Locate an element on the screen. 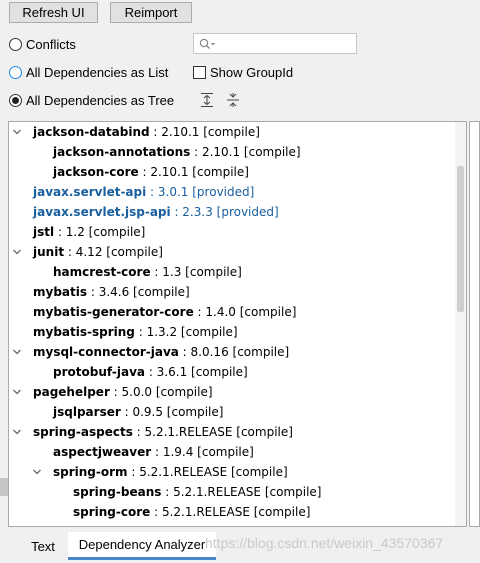  dependency-artifact: jstl is located at coordinates (44, 232).